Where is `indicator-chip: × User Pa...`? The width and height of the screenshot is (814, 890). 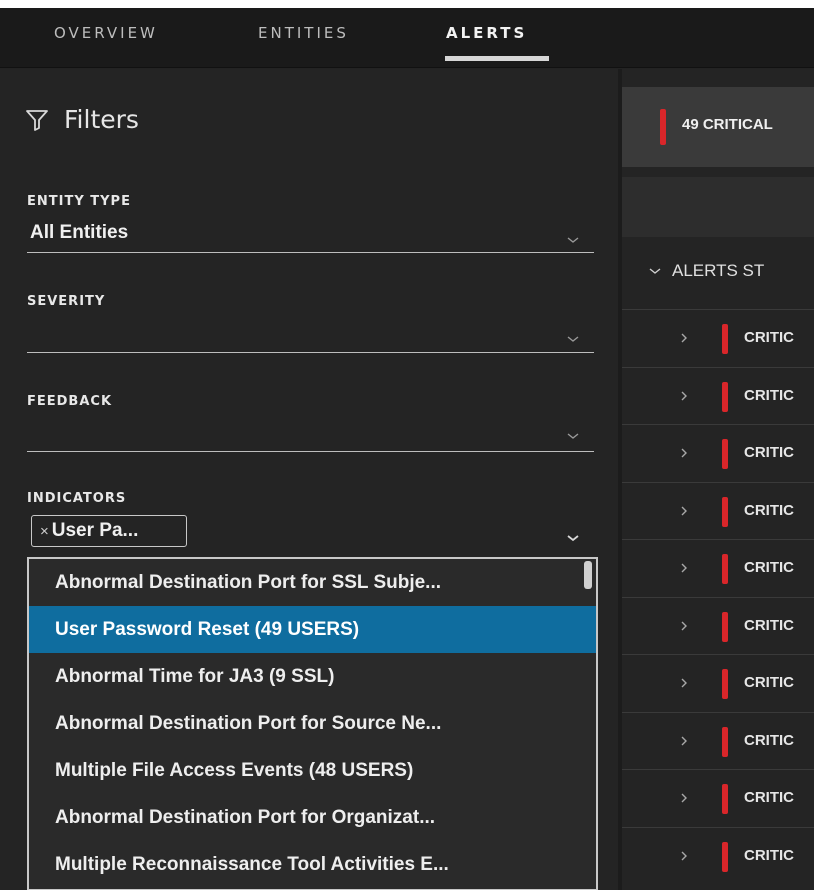
indicator-chip: × User Pa... is located at coordinates (109, 531).